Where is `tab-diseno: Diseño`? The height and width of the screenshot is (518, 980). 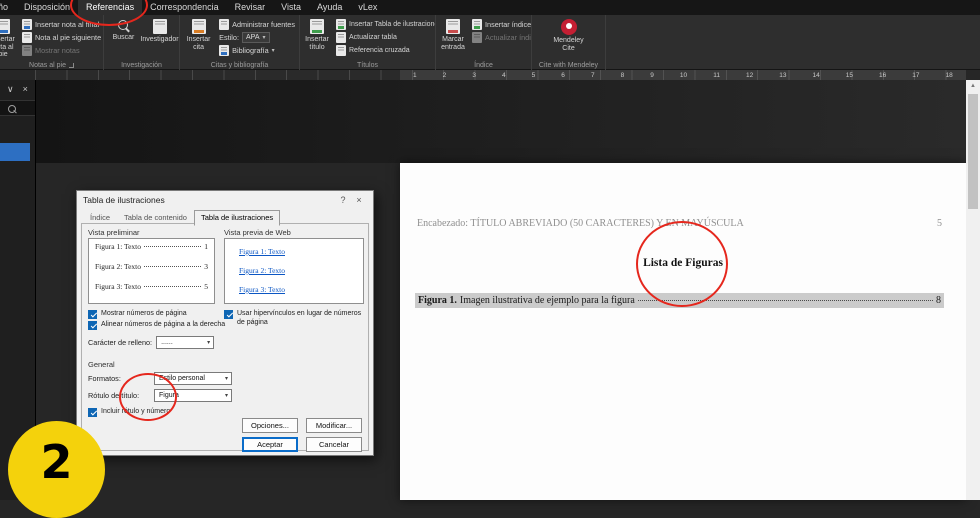
tab-diseno: Diseño is located at coordinates (8, 7).